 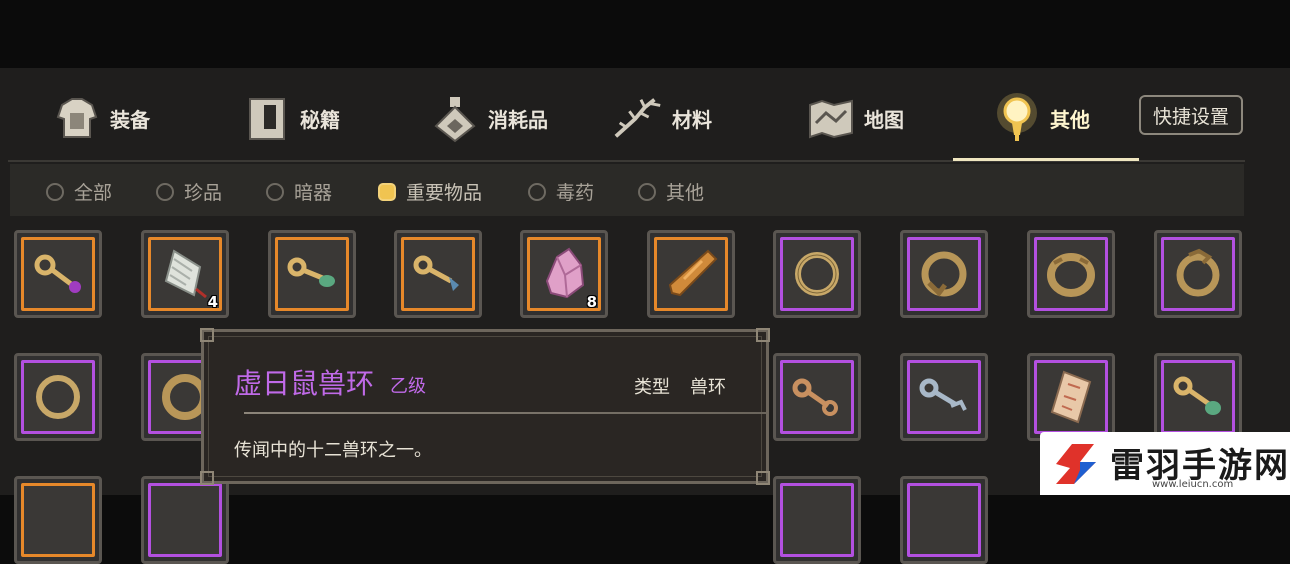 What do you see at coordinates (203, 193) in the screenshot?
I see `filter-label: 珍品` at bounding box center [203, 193].